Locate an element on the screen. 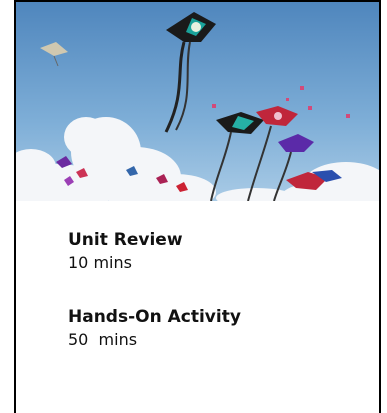 The height and width of the screenshot is (413, 387). item-hands-on-activity: Hands-On Activity 50 mins is located at coordinates (154, 328).